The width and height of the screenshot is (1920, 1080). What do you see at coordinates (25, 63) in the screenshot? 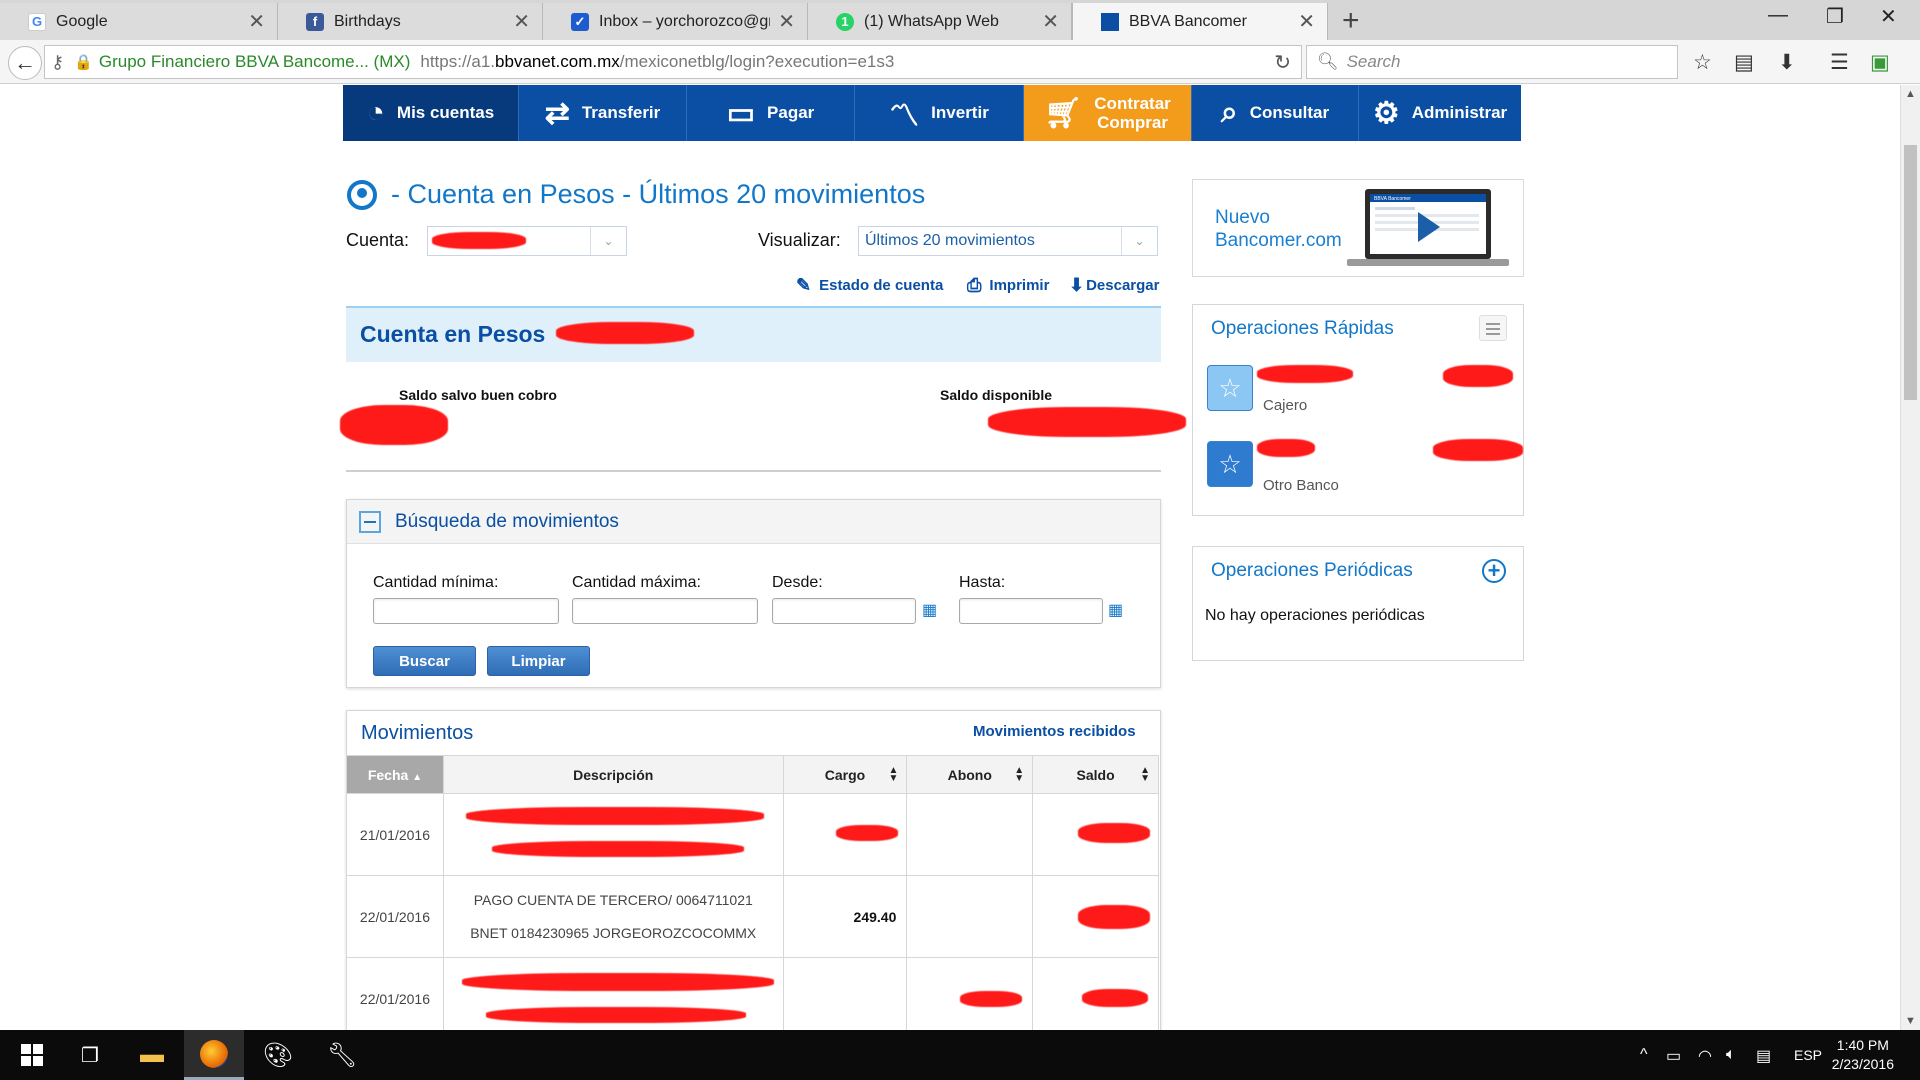
I see `back-arrow-icon: ←` at bounding box center [25, 63].